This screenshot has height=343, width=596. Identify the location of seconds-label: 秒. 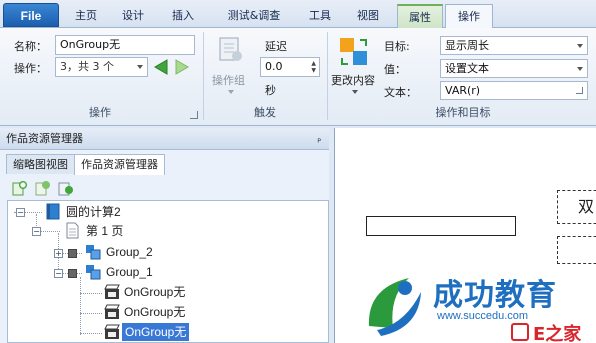
(270, 90).